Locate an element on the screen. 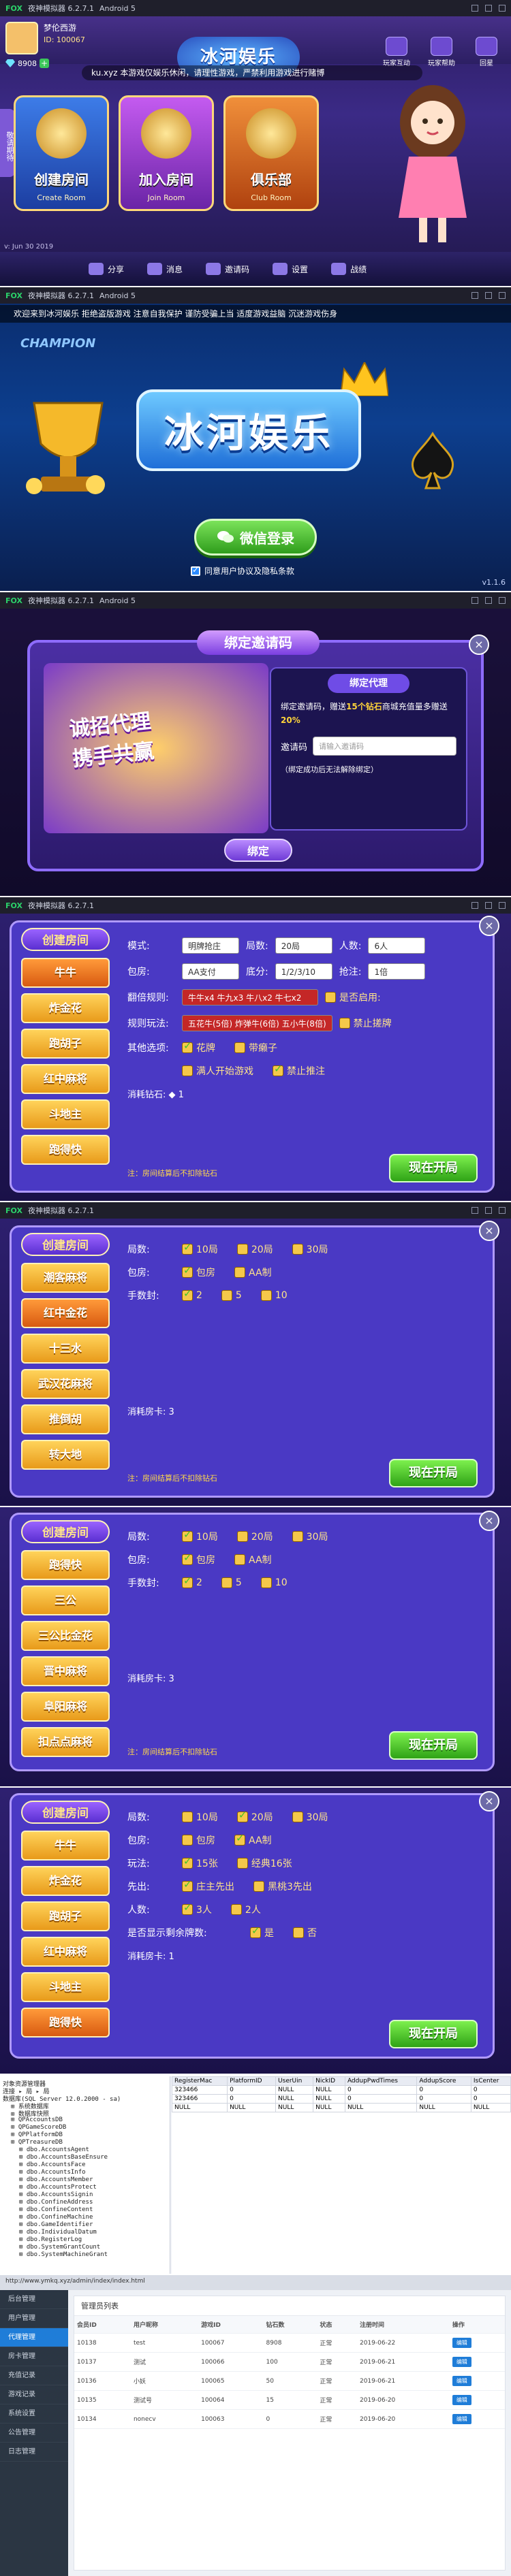 Image resolution: width=511 pixels, height=2576 pixels. player-avatar is located at coordinates (21, 38).